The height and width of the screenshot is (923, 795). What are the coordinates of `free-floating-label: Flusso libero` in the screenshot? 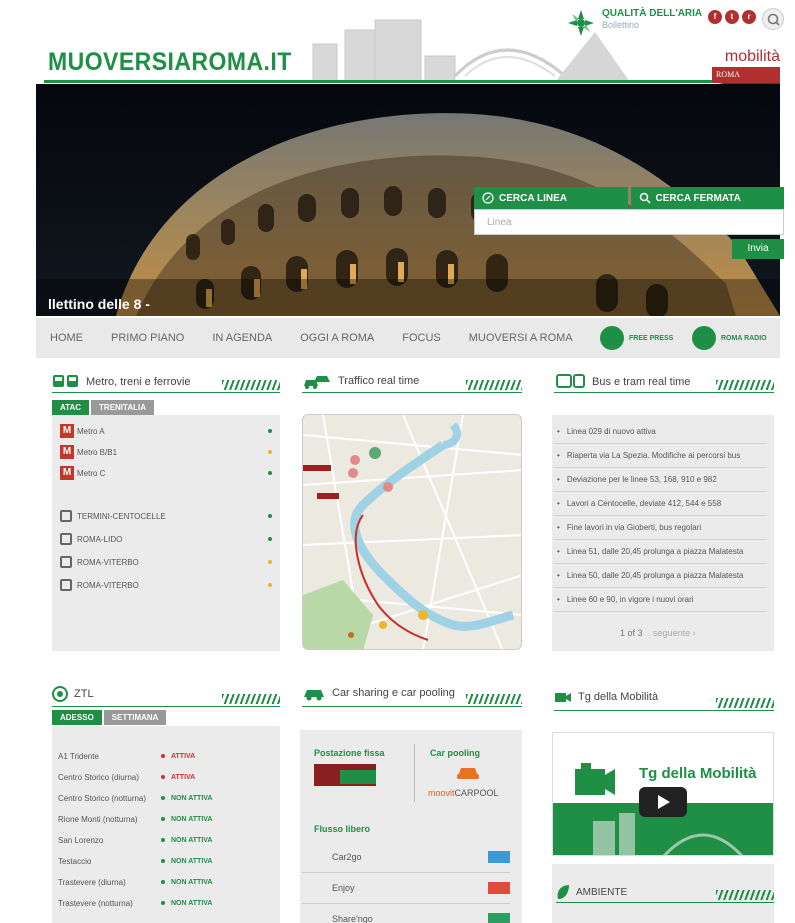 It's located at (342, 829).